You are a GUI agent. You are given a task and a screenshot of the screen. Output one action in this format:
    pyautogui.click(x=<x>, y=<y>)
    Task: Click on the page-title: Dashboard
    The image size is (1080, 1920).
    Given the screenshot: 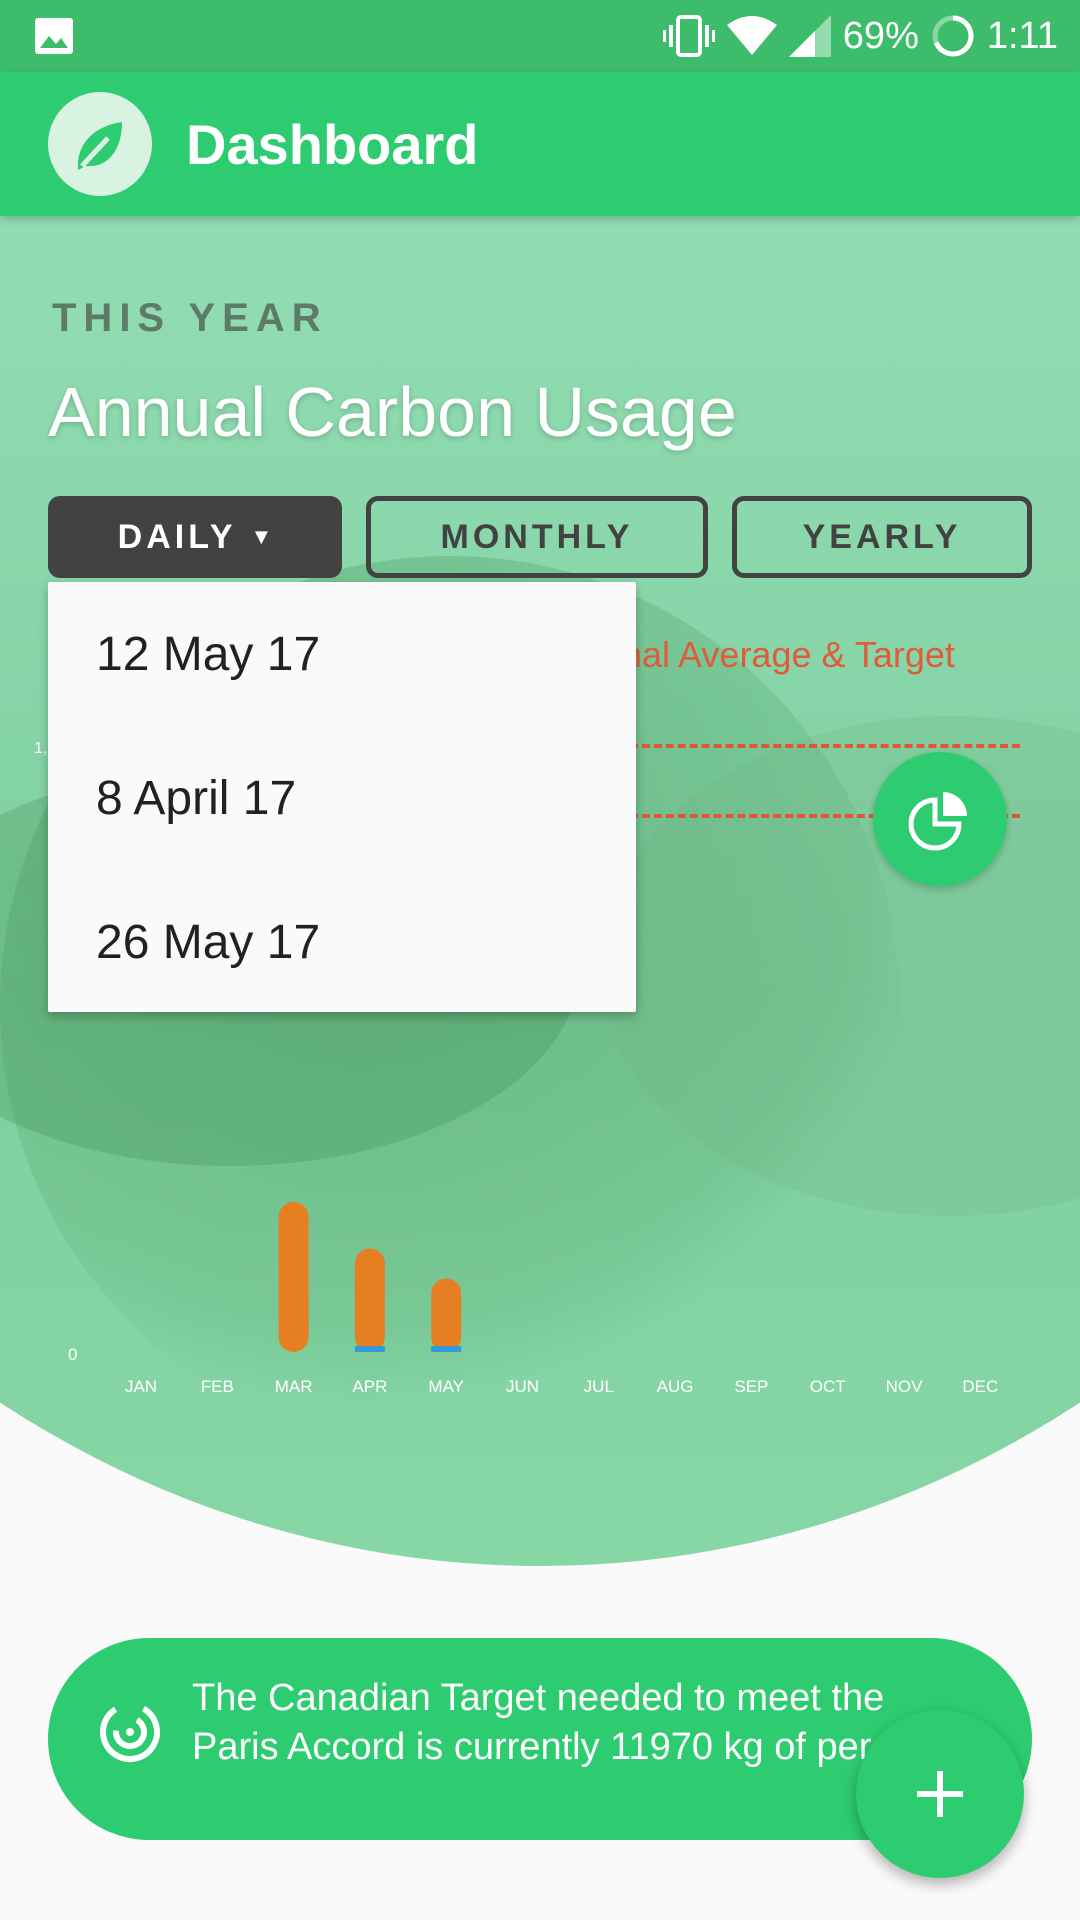 What is the action you would take?
    pyautogui.click(x=332, y=144)
    